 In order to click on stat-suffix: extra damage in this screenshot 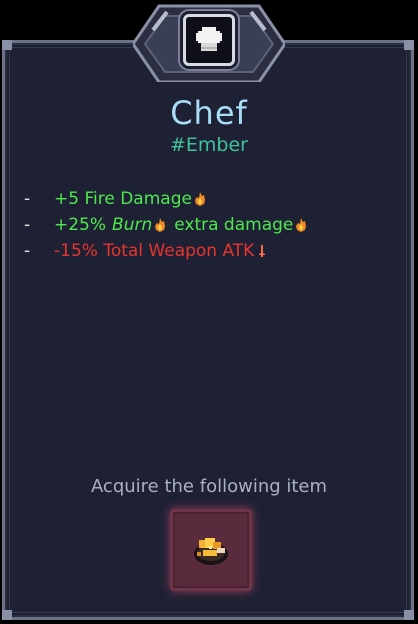, I will do `click(234, 225)`.